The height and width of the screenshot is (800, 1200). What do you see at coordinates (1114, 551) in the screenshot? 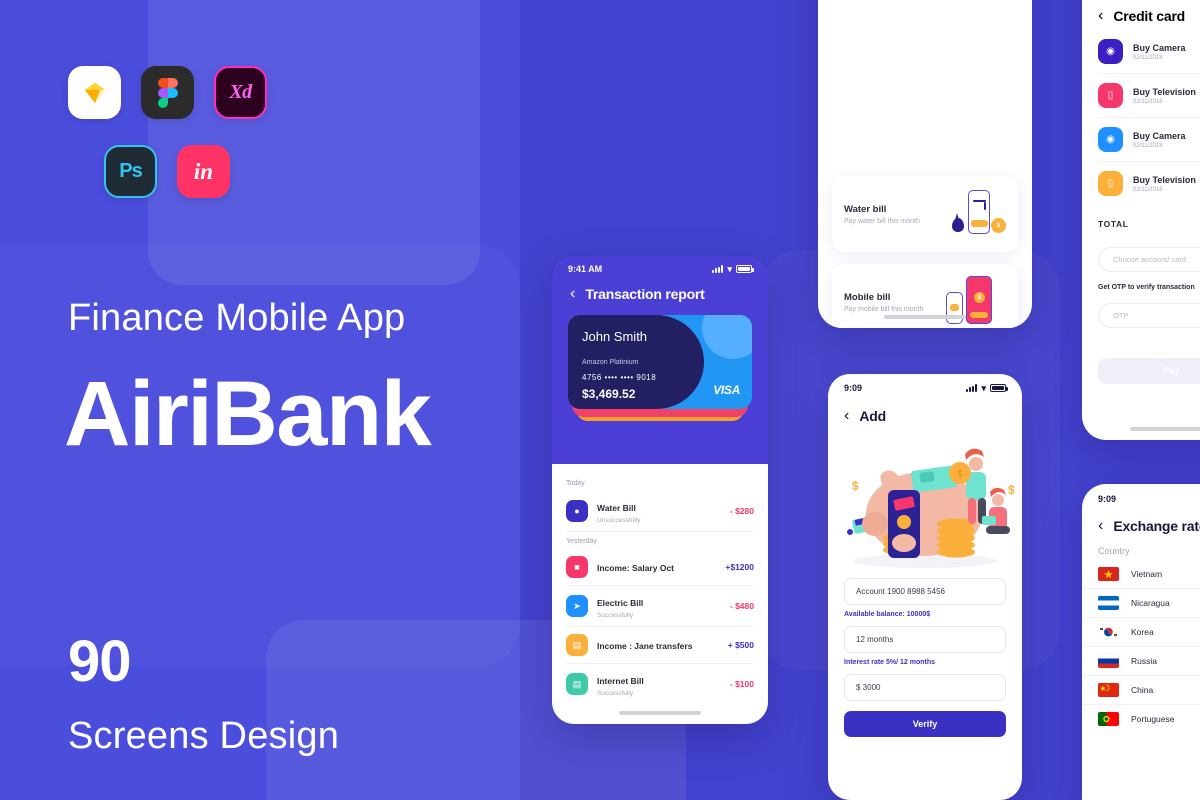
I see `column-header-country: Country` at bounding box center [1114, 551].